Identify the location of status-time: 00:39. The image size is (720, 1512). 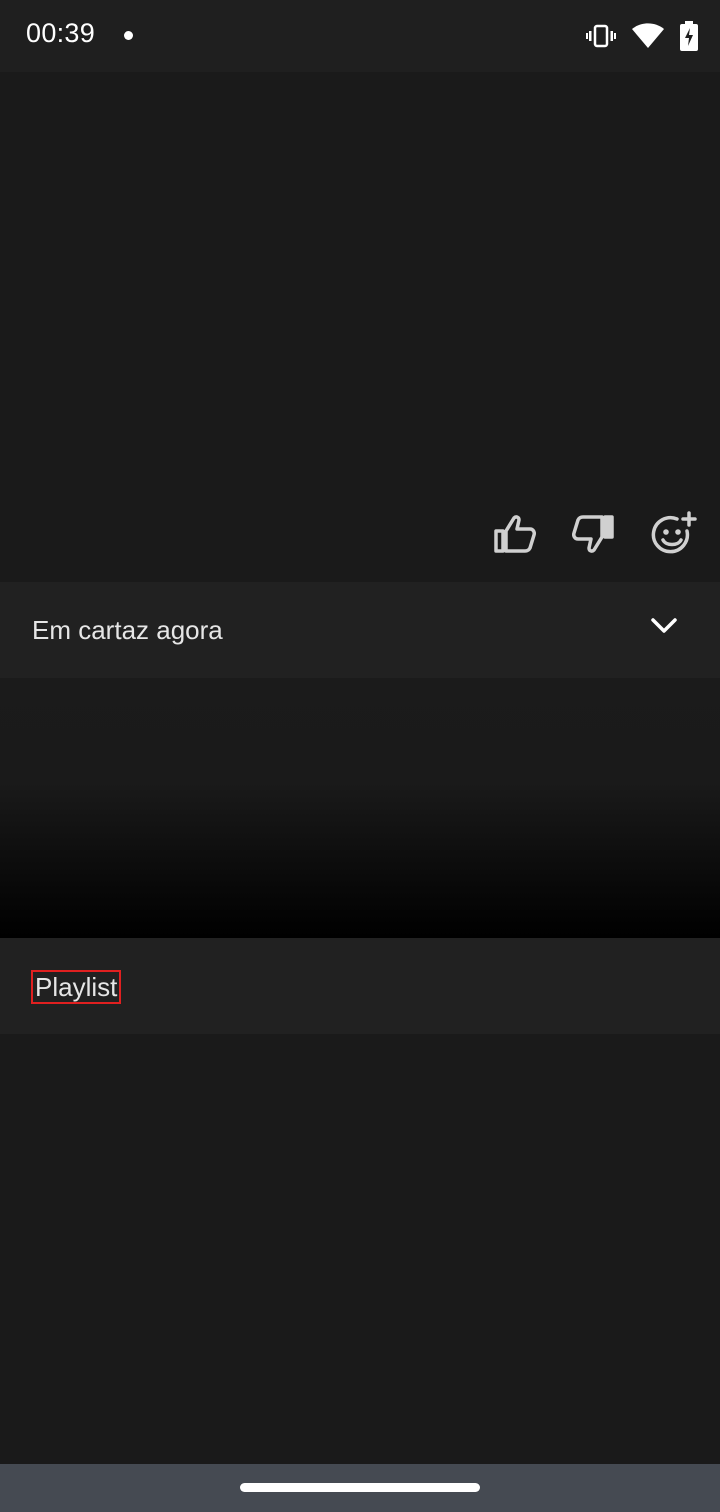
(61, 33).